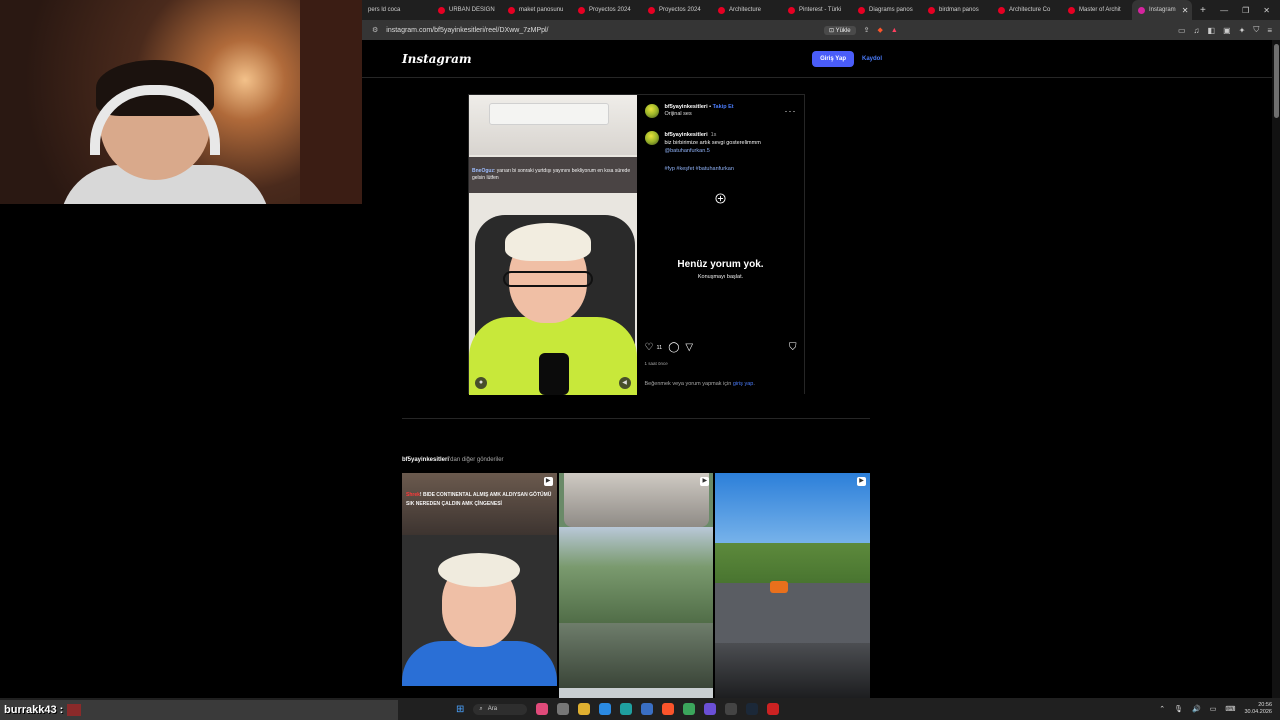 The image size is (1280, 720). What do you see at coordinates (542, 709) in the screenshot?
I see `widgets-icon` at bounding box center [542, 709].